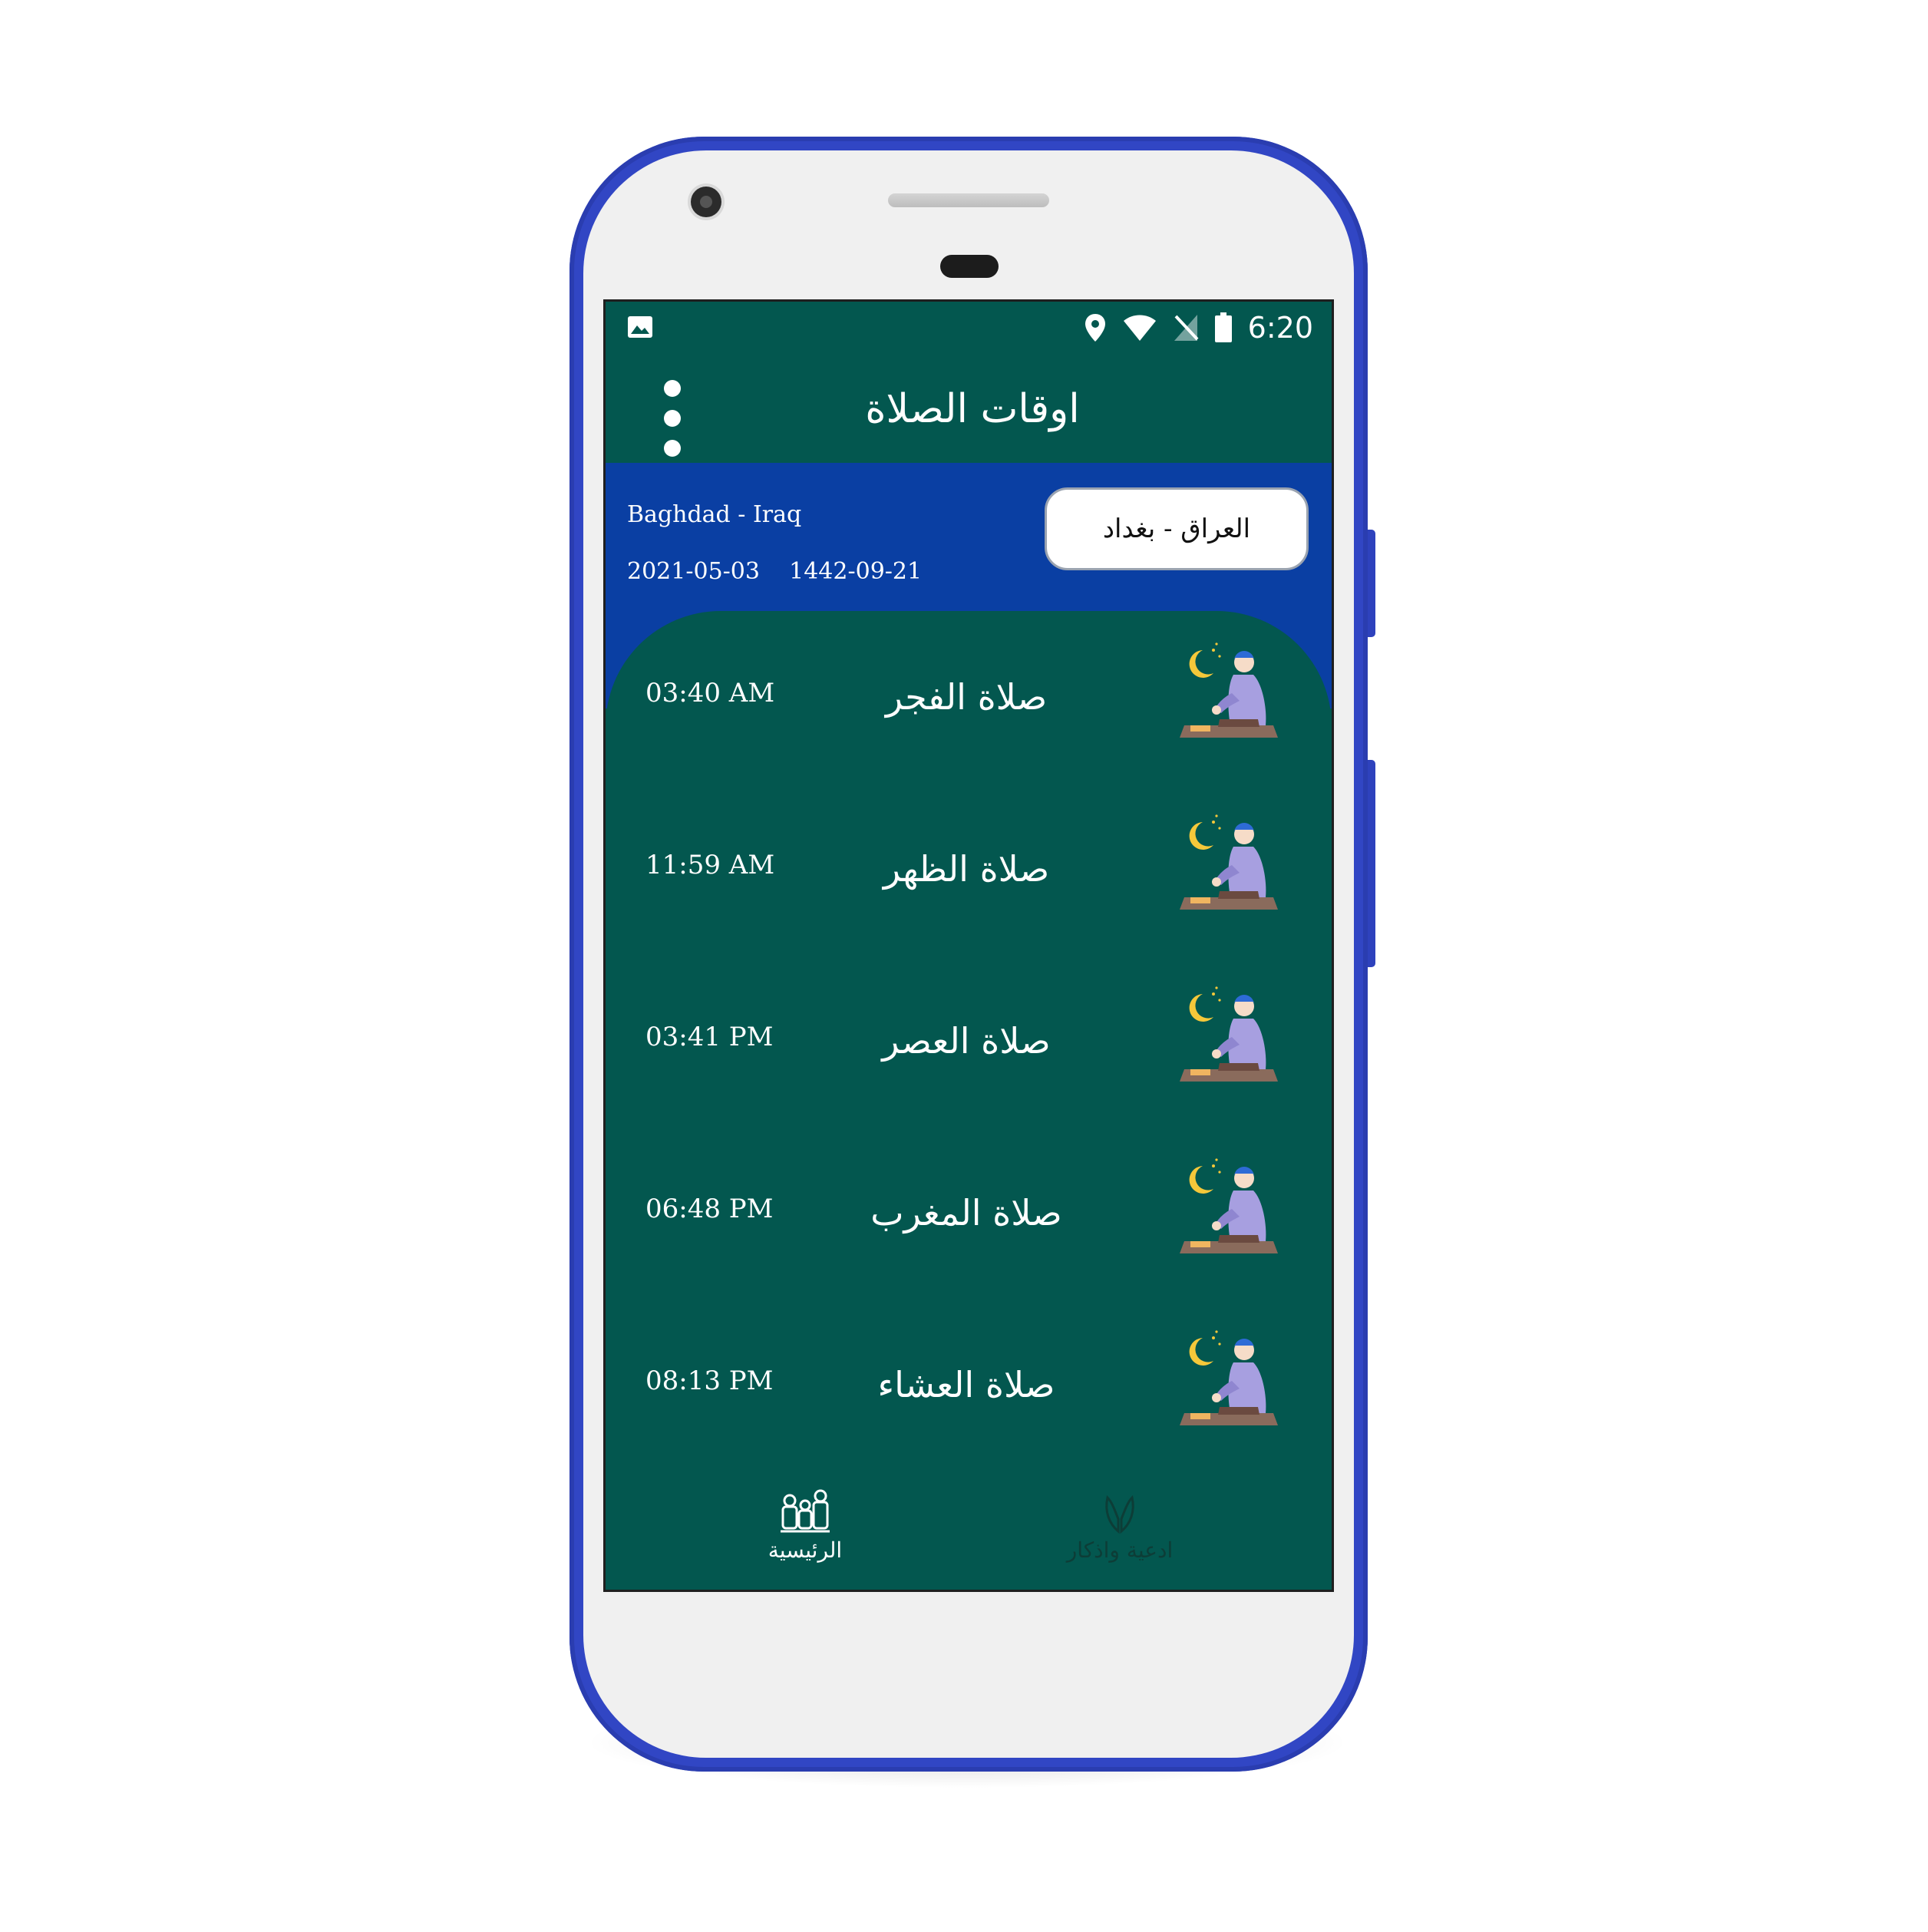 This screenshot has height=1932, width=1928. I want to click on wifi-icon, so click(1140, 328).